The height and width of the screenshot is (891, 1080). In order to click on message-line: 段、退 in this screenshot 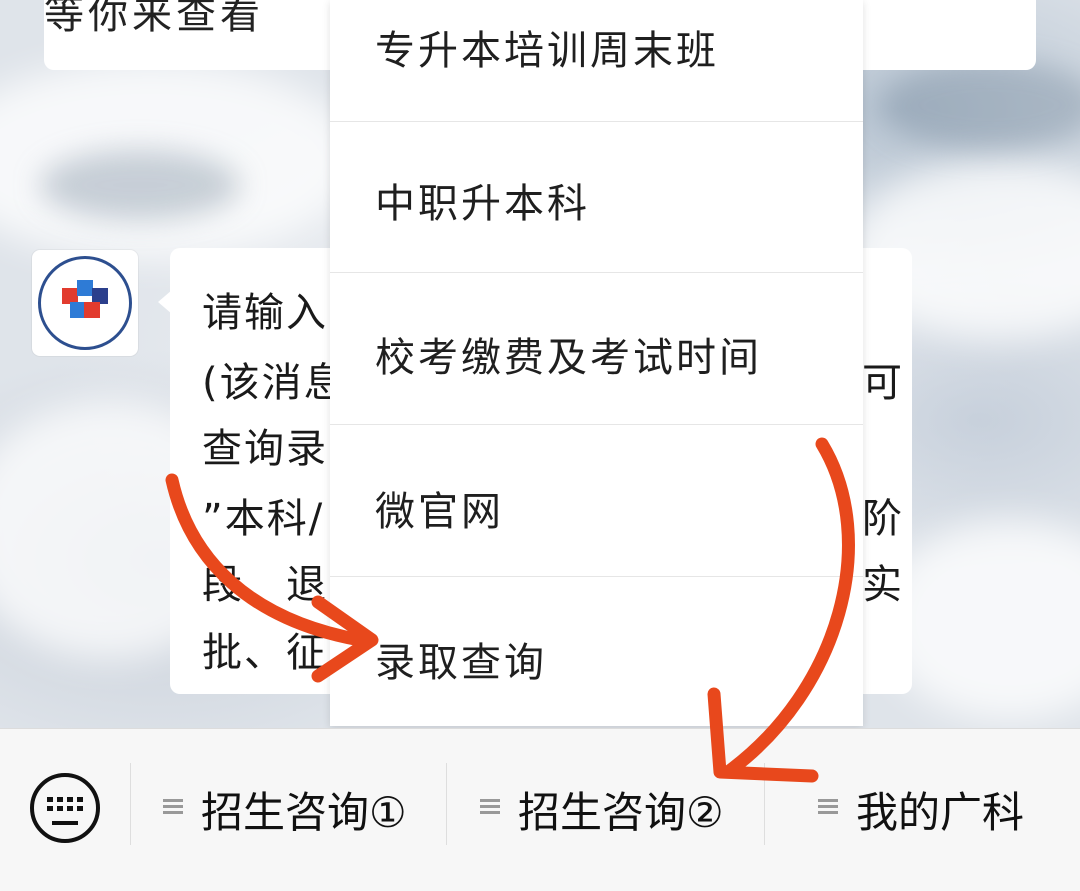, I will do `click(265, 585)`.